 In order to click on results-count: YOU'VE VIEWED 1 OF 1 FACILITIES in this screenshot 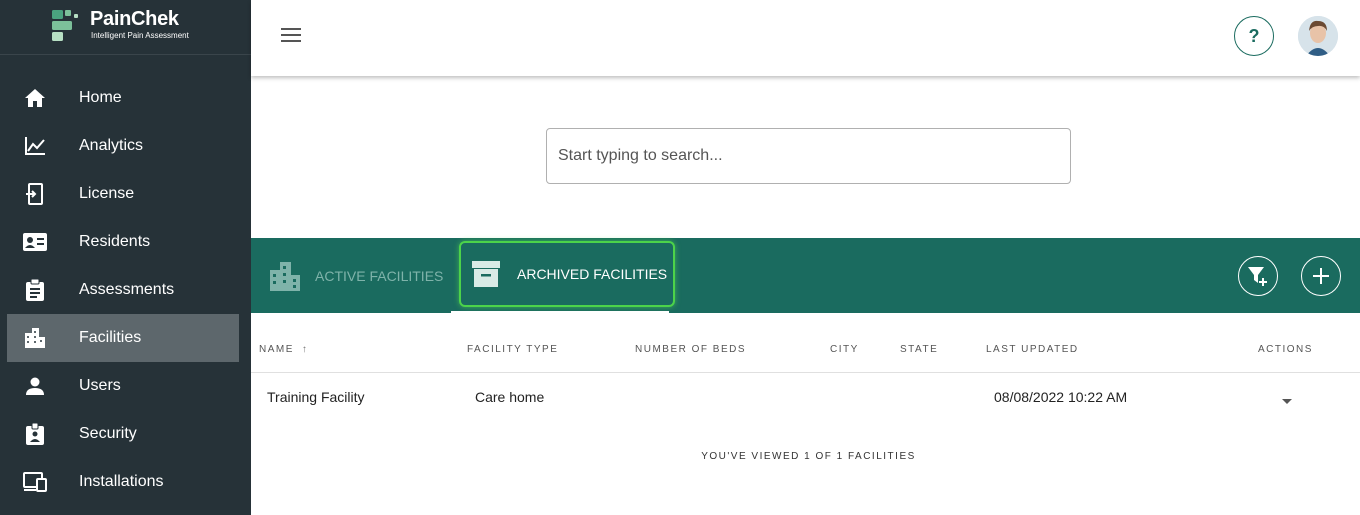, I will do `click(808, 456)`.